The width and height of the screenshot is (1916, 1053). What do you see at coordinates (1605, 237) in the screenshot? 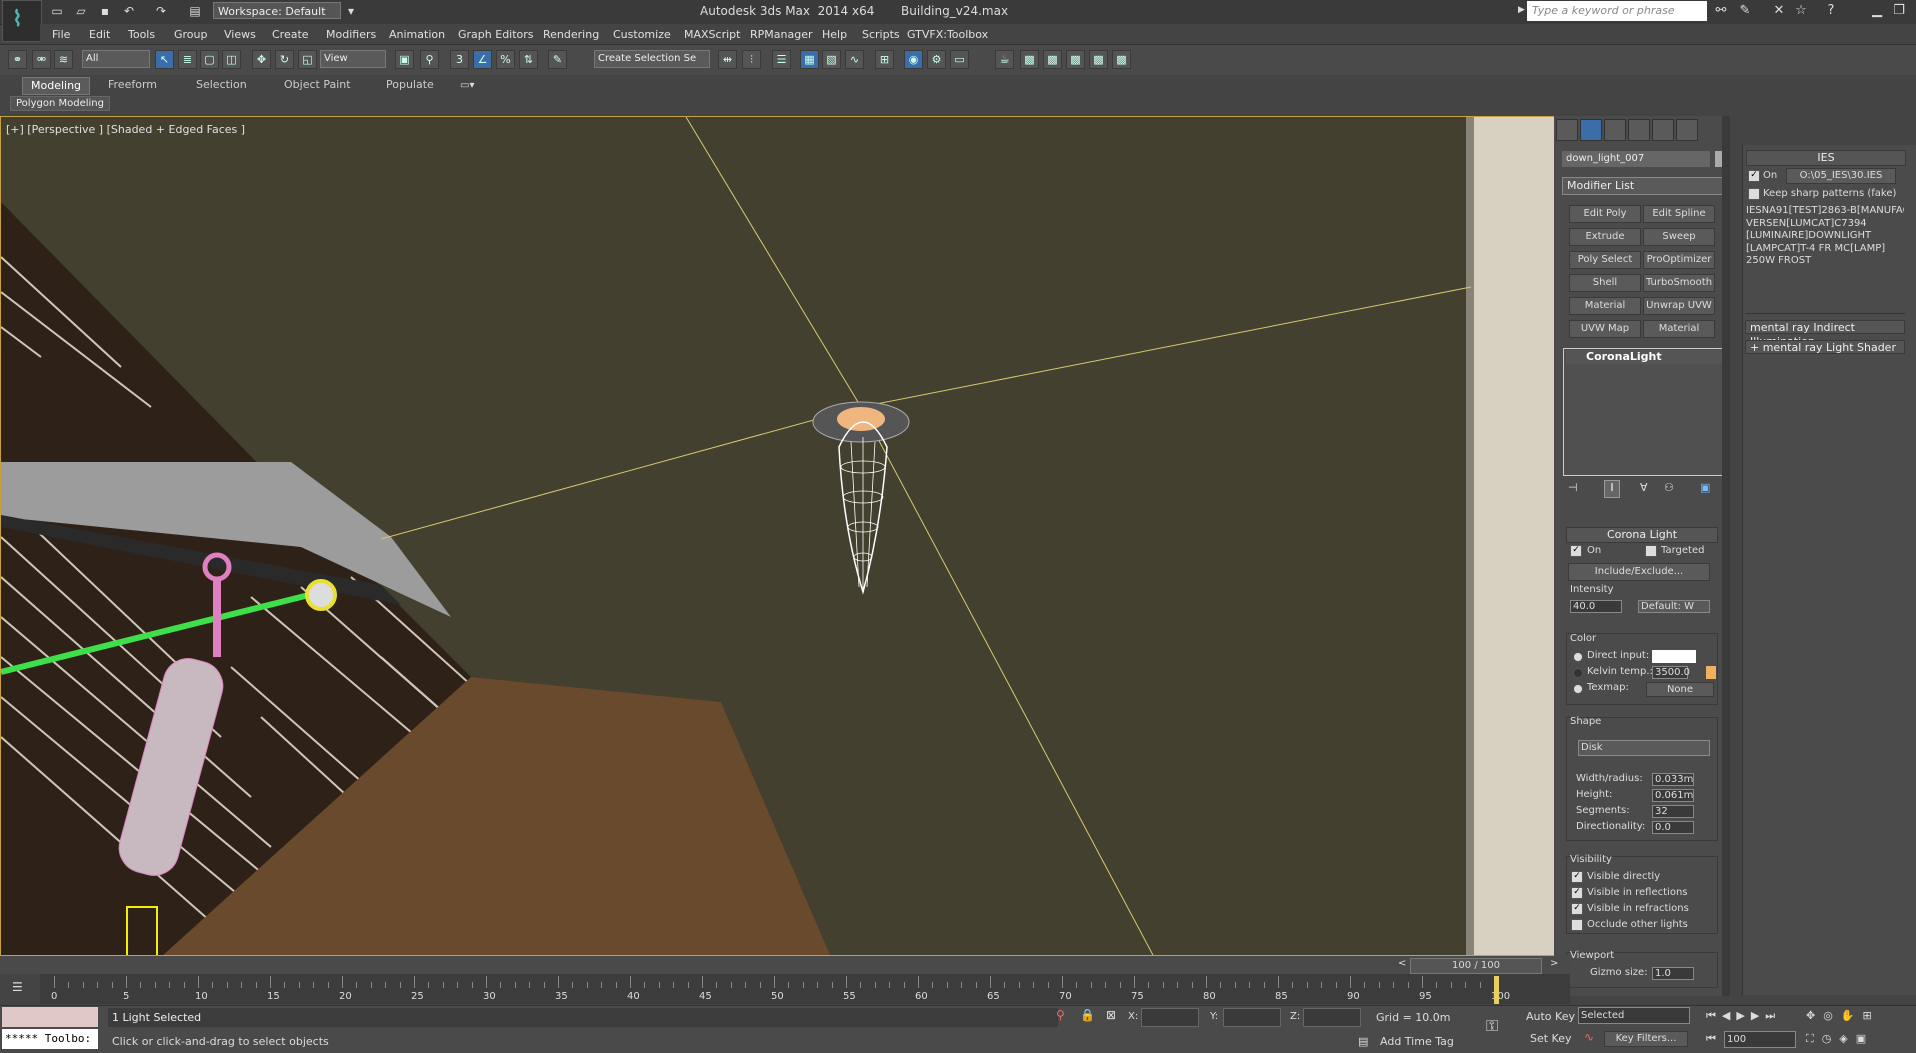
I see `extrude-button: Extrude` at bounding box center [1605, 237].